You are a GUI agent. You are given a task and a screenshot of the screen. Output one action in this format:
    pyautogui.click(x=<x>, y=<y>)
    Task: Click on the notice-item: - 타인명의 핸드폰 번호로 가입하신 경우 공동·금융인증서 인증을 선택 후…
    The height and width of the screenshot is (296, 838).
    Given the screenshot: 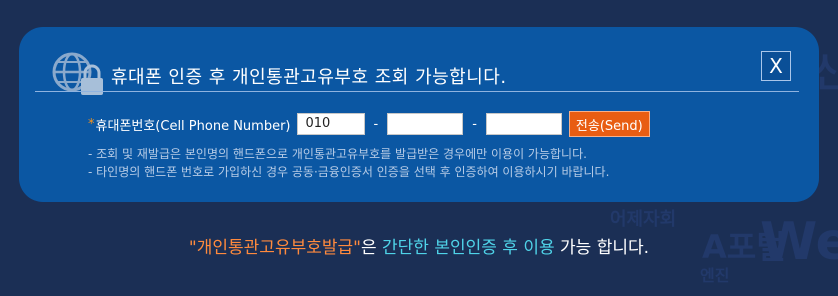 What is the action you would take?
    pyautogui.click(x=349, y=172)
    